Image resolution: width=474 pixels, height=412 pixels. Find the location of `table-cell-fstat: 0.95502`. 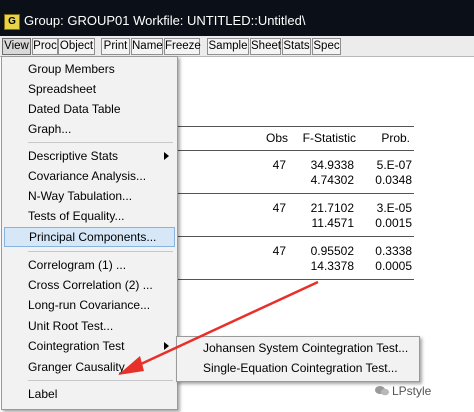

table-cell-fstat: 0.95502 is located at coordinates (332, 251).